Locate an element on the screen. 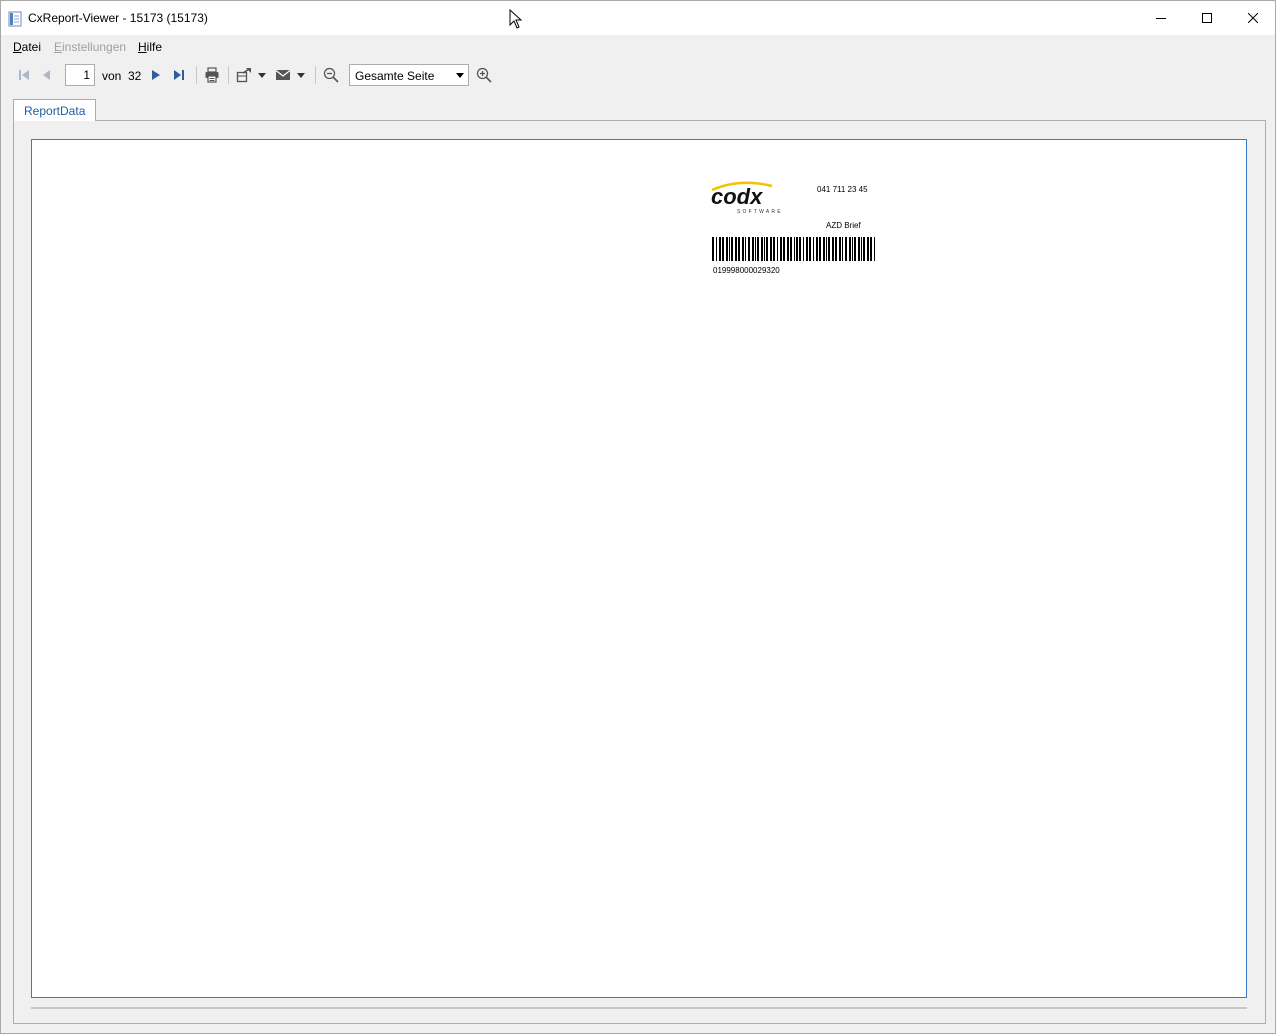  codx-logo: codx SOFTWARE is located at coordinates (747, 198).